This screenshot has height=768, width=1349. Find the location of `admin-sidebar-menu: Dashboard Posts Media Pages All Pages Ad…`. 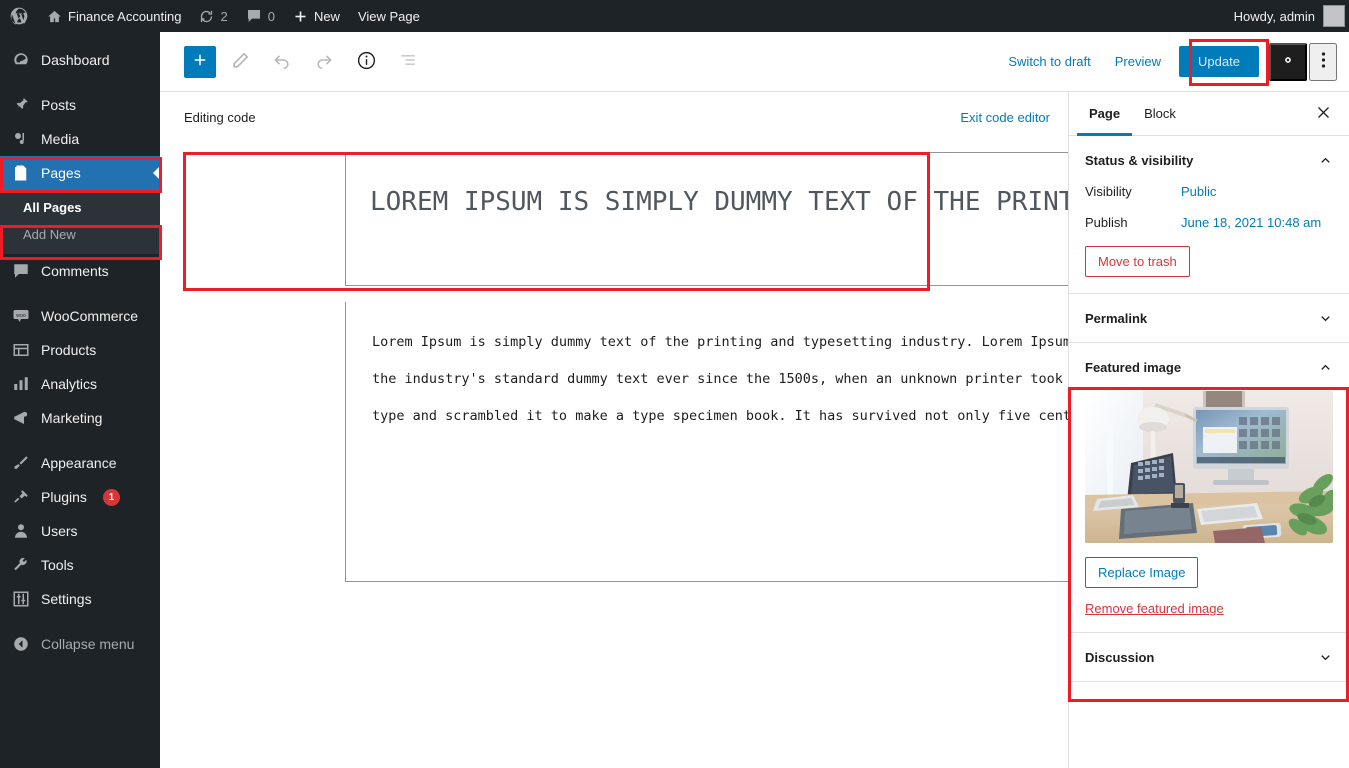

admin-sidebar-menu: Dashboard Posts Media Pages All Pages Ad… is located at coordinates (80, 400).